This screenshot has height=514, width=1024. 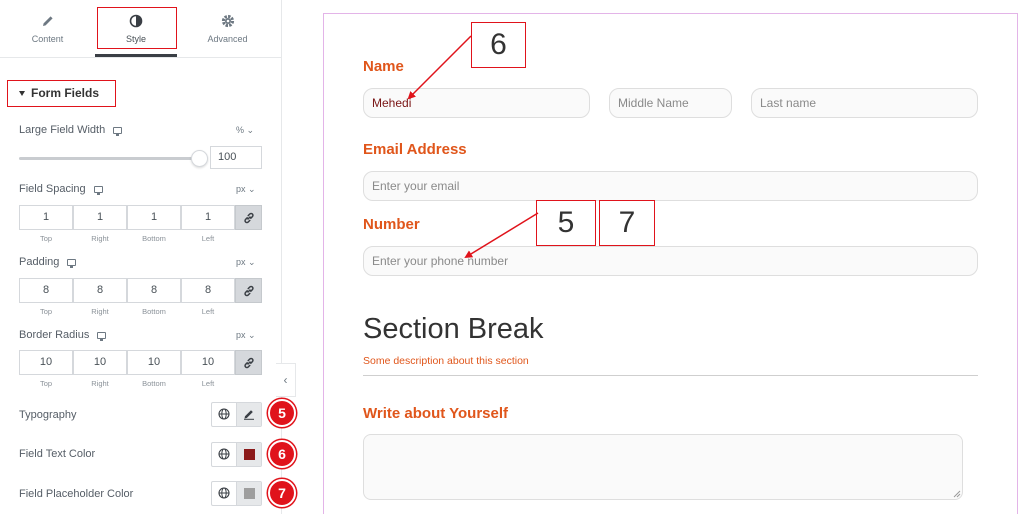 What do you see at coordinates (39, 262) in the screenshot?
I see `padding-label: Padding` at bounding box center [39, 262].